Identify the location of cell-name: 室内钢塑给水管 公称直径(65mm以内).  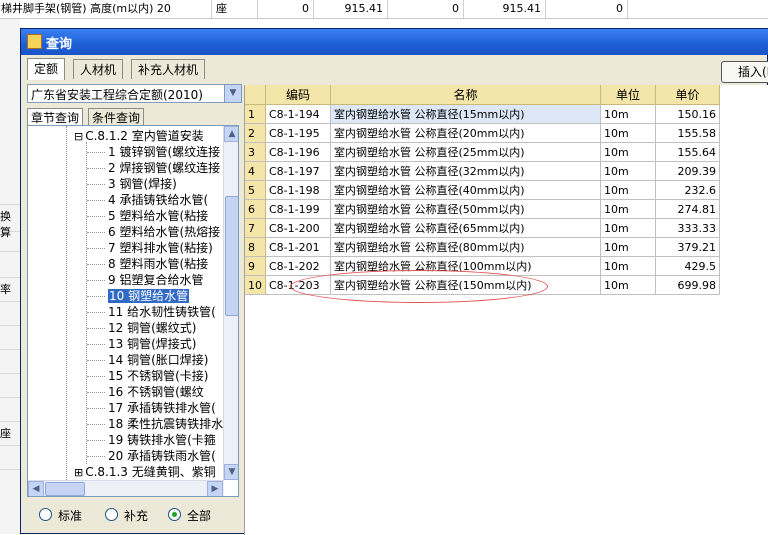
(466, 228).